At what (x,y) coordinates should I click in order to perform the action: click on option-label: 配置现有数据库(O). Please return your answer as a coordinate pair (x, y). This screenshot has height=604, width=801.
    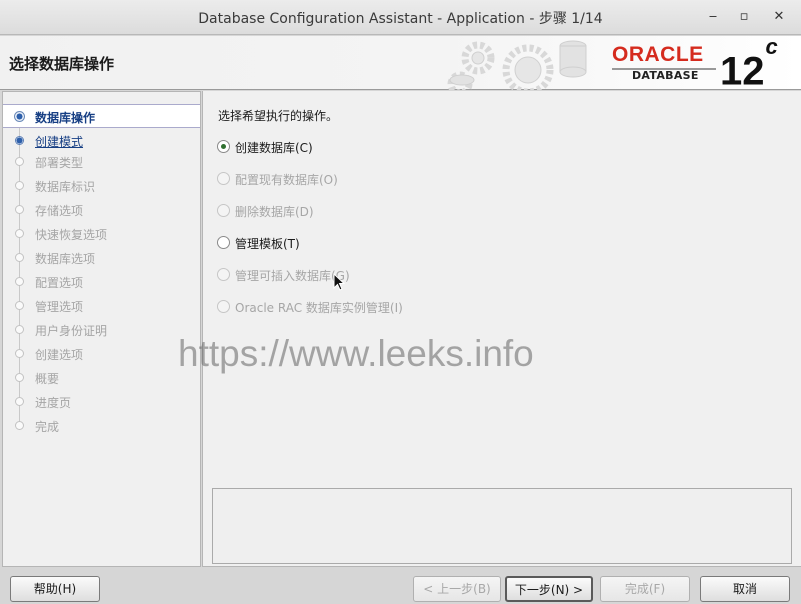
    Looking at the image, I should click on (286, 180).